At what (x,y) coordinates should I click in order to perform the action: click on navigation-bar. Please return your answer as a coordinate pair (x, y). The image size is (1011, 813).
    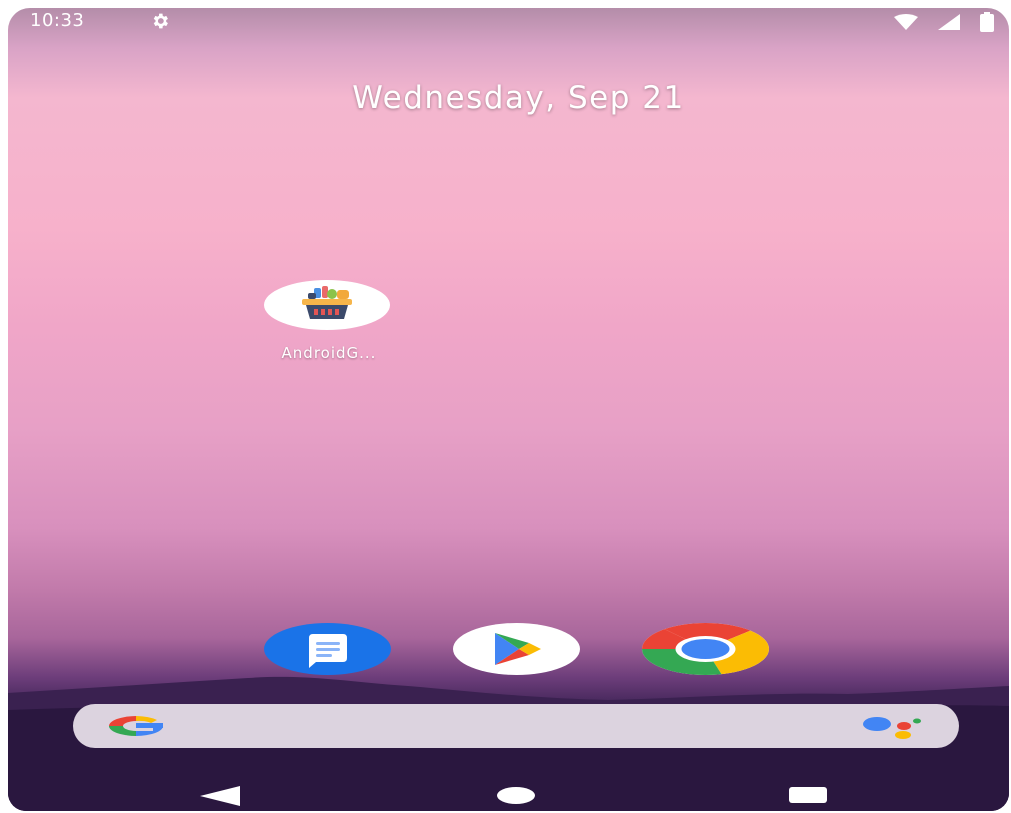
    Looking at the image, I should click on (508, 789).